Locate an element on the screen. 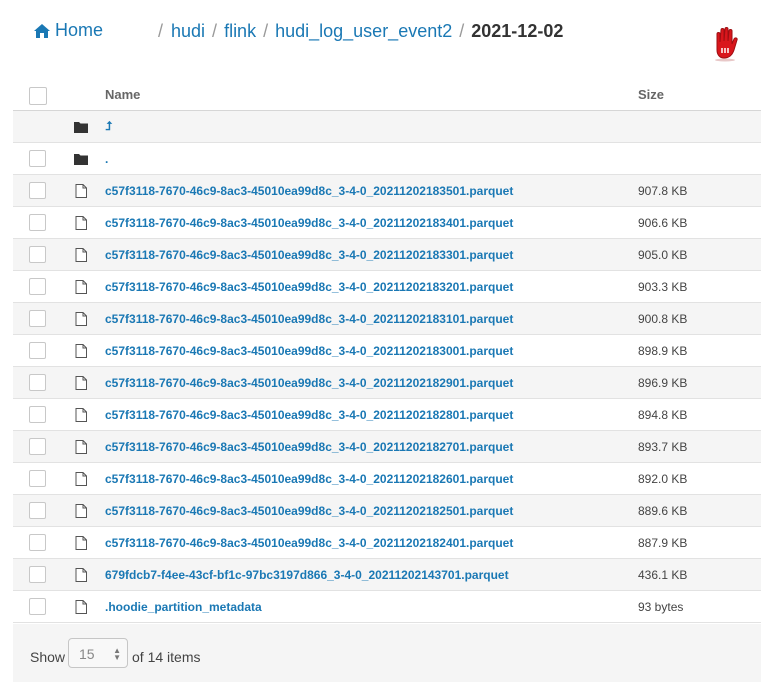  file-size: 900.8 KB is located at coordinates (663, 318).